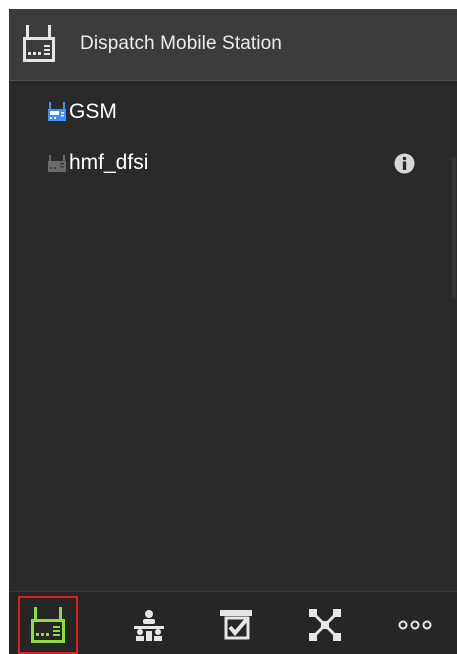 The width and height of the screenshot is (457, 654). I want to click on header-bar: Dispatch Mobile Station, so click(233, 45).